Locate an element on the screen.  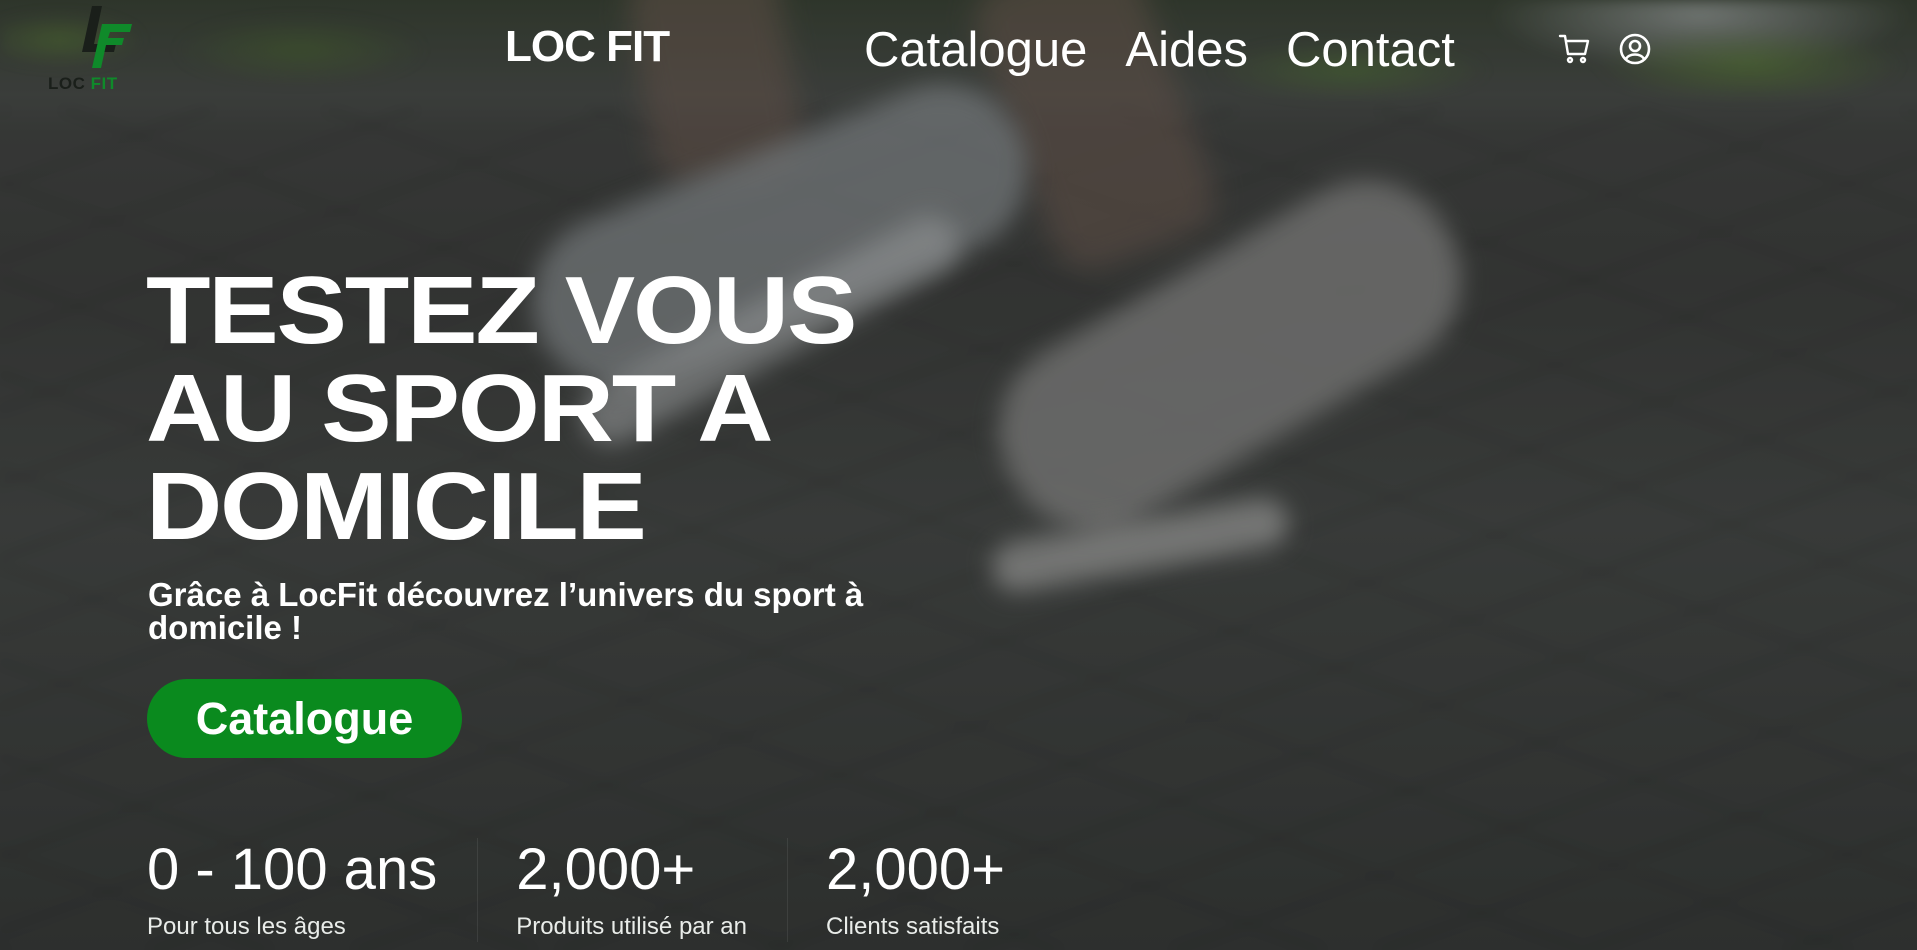
stat-label: Pour tous les âges is located at coordinates (246, 926).